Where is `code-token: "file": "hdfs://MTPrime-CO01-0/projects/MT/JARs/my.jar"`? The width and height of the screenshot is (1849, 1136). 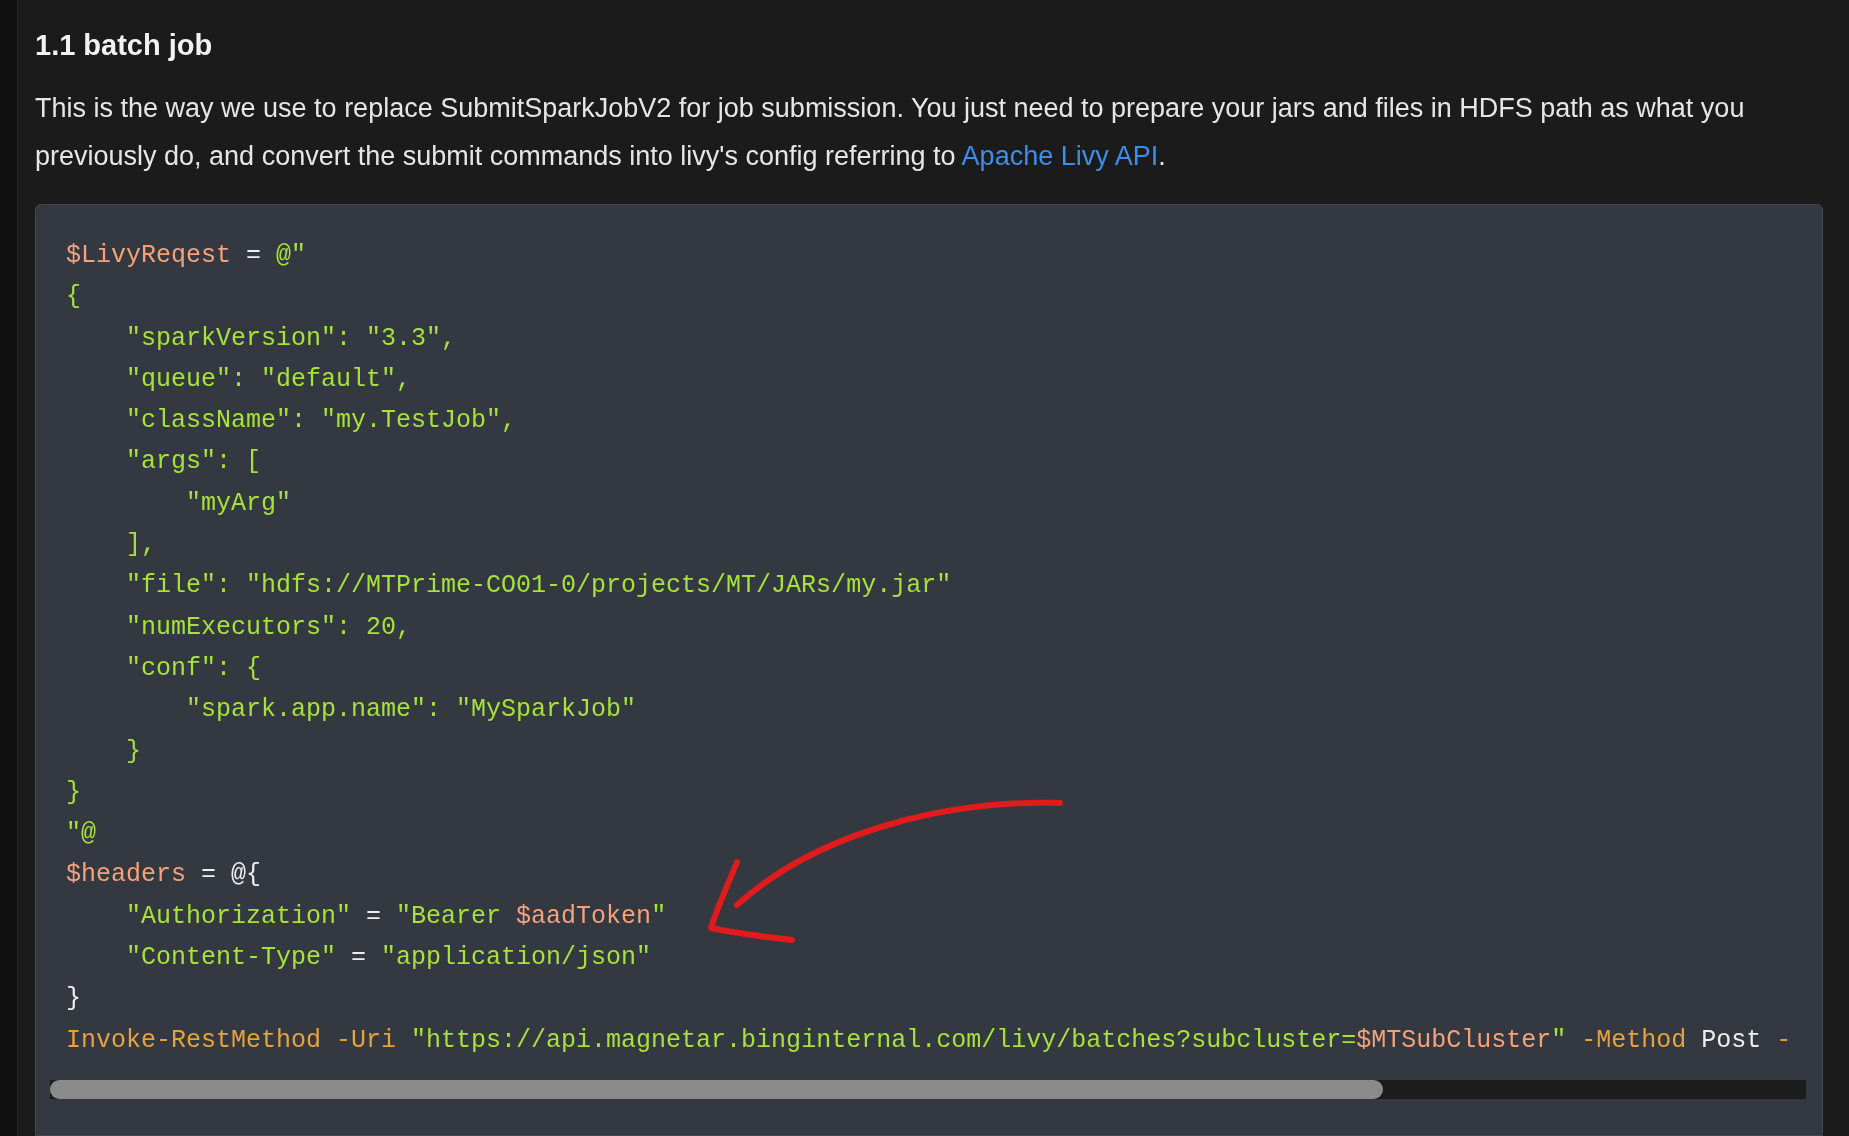 code-token: "file": "hdfs://MTPrime-CO01-0/projects/MT/JARs/my.jar" is located at coordinates (538, 586).